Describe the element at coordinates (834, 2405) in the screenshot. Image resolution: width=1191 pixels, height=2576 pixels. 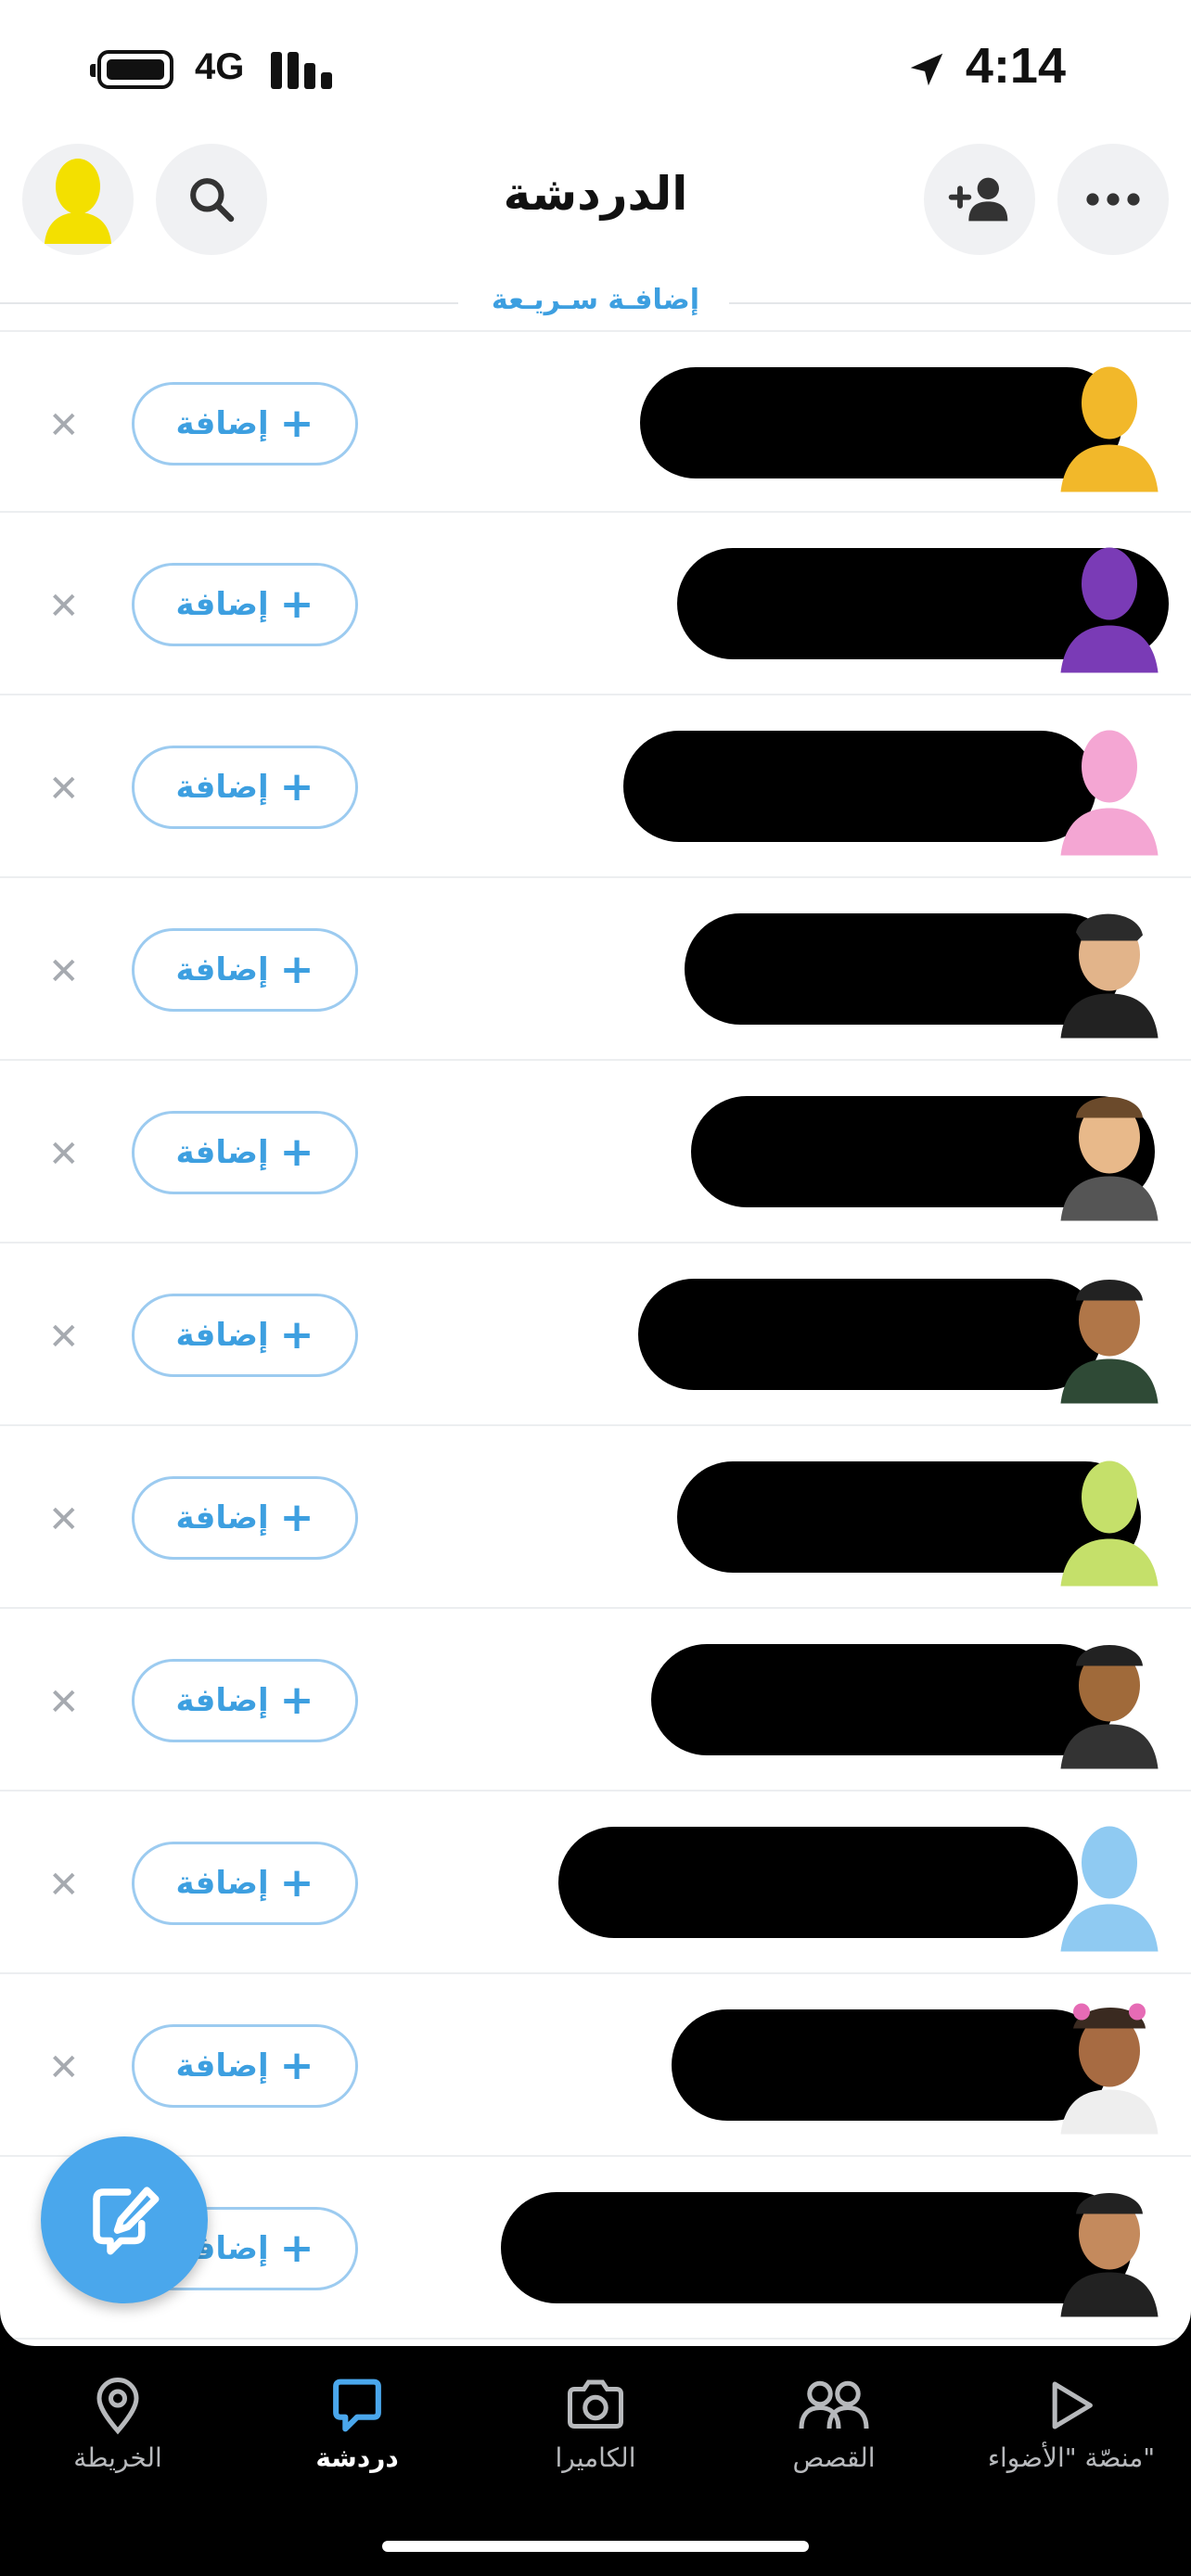
I see `stories-icon` at that location.